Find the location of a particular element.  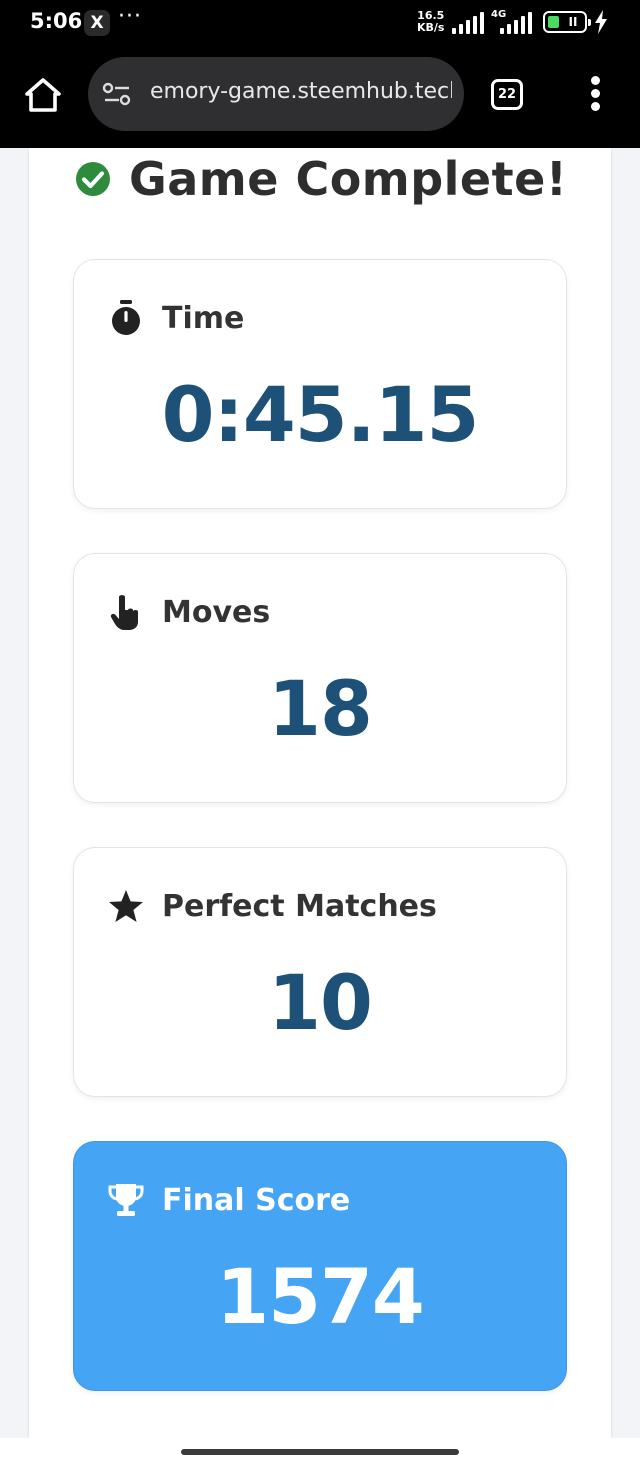

perfect-matches-label-row: Perfect Matches is located at coordinates (272, 906).